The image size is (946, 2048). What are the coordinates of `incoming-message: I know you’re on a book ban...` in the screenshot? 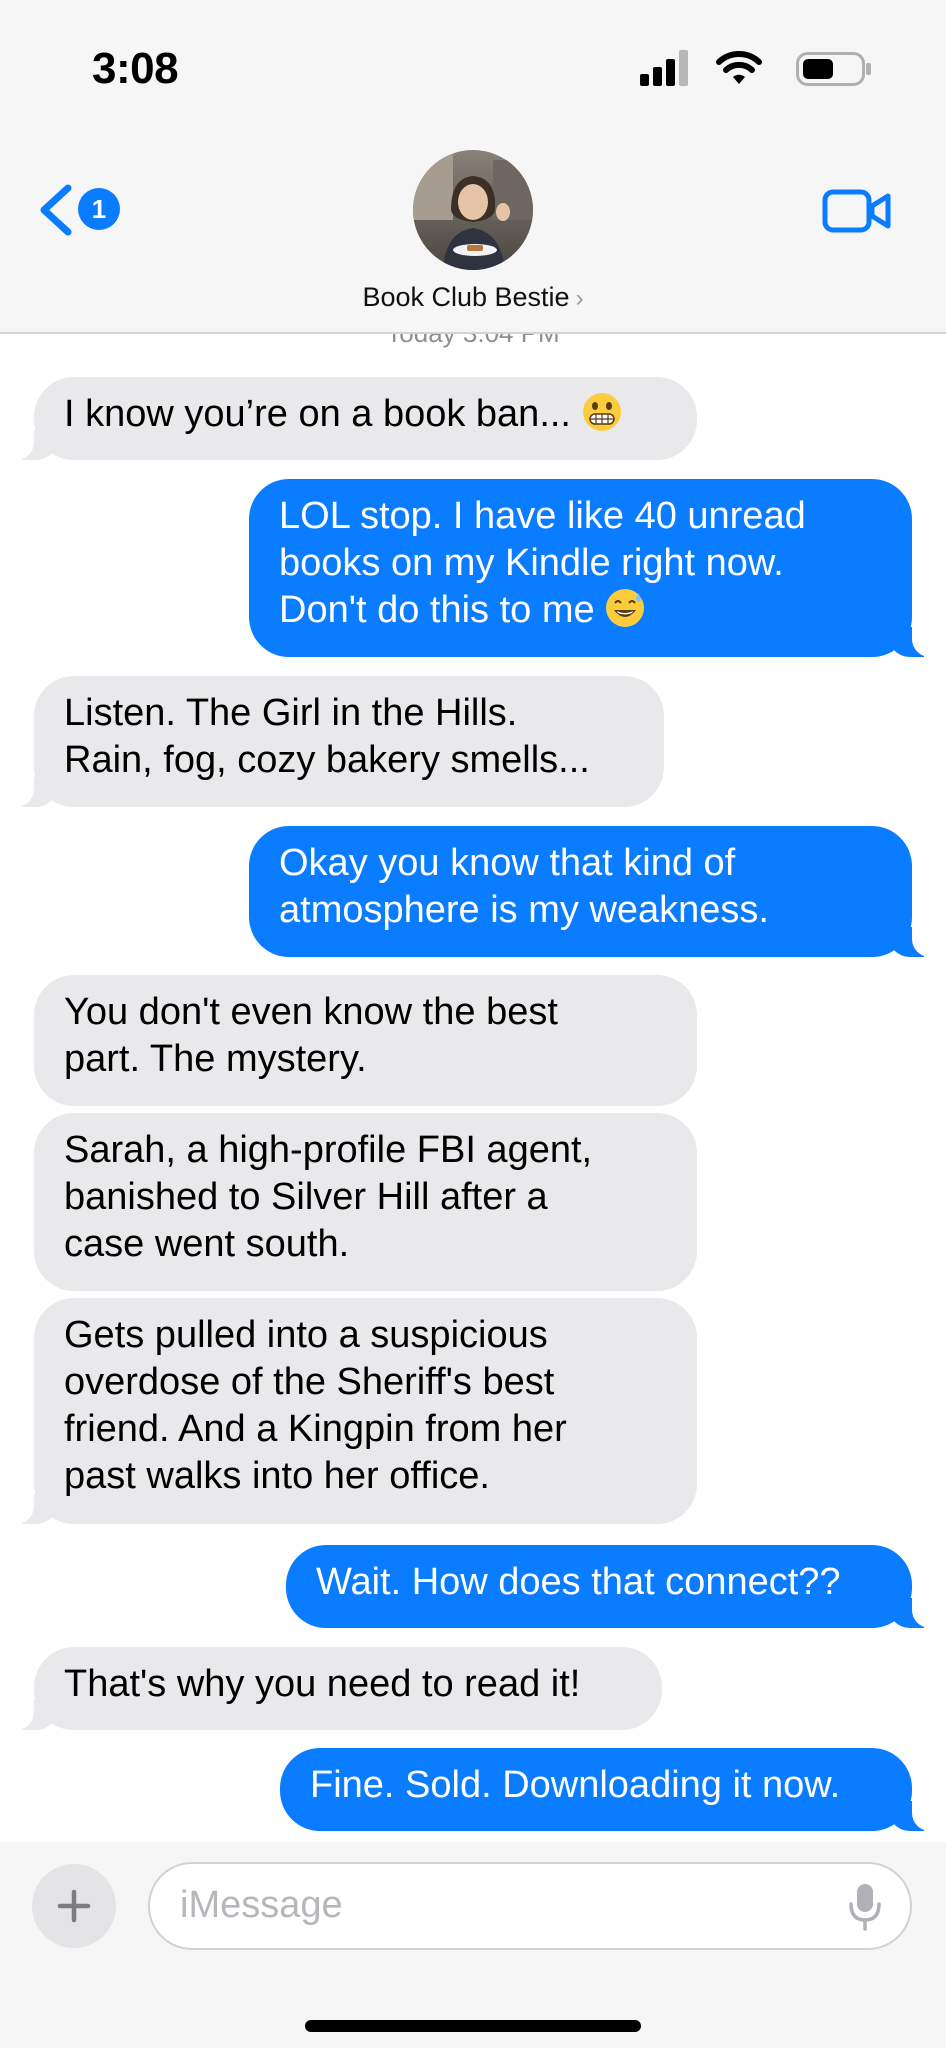 It's located at (349, 418).